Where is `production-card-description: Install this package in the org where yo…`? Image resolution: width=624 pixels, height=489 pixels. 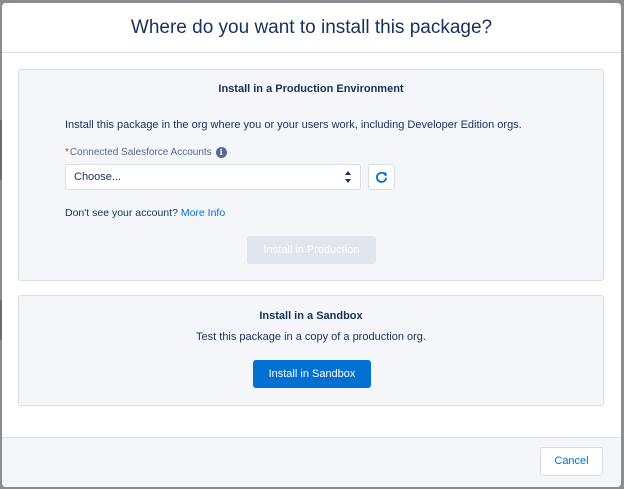
production-card-description: Install this package in the org where yo… is located at coordinates (293, 125).